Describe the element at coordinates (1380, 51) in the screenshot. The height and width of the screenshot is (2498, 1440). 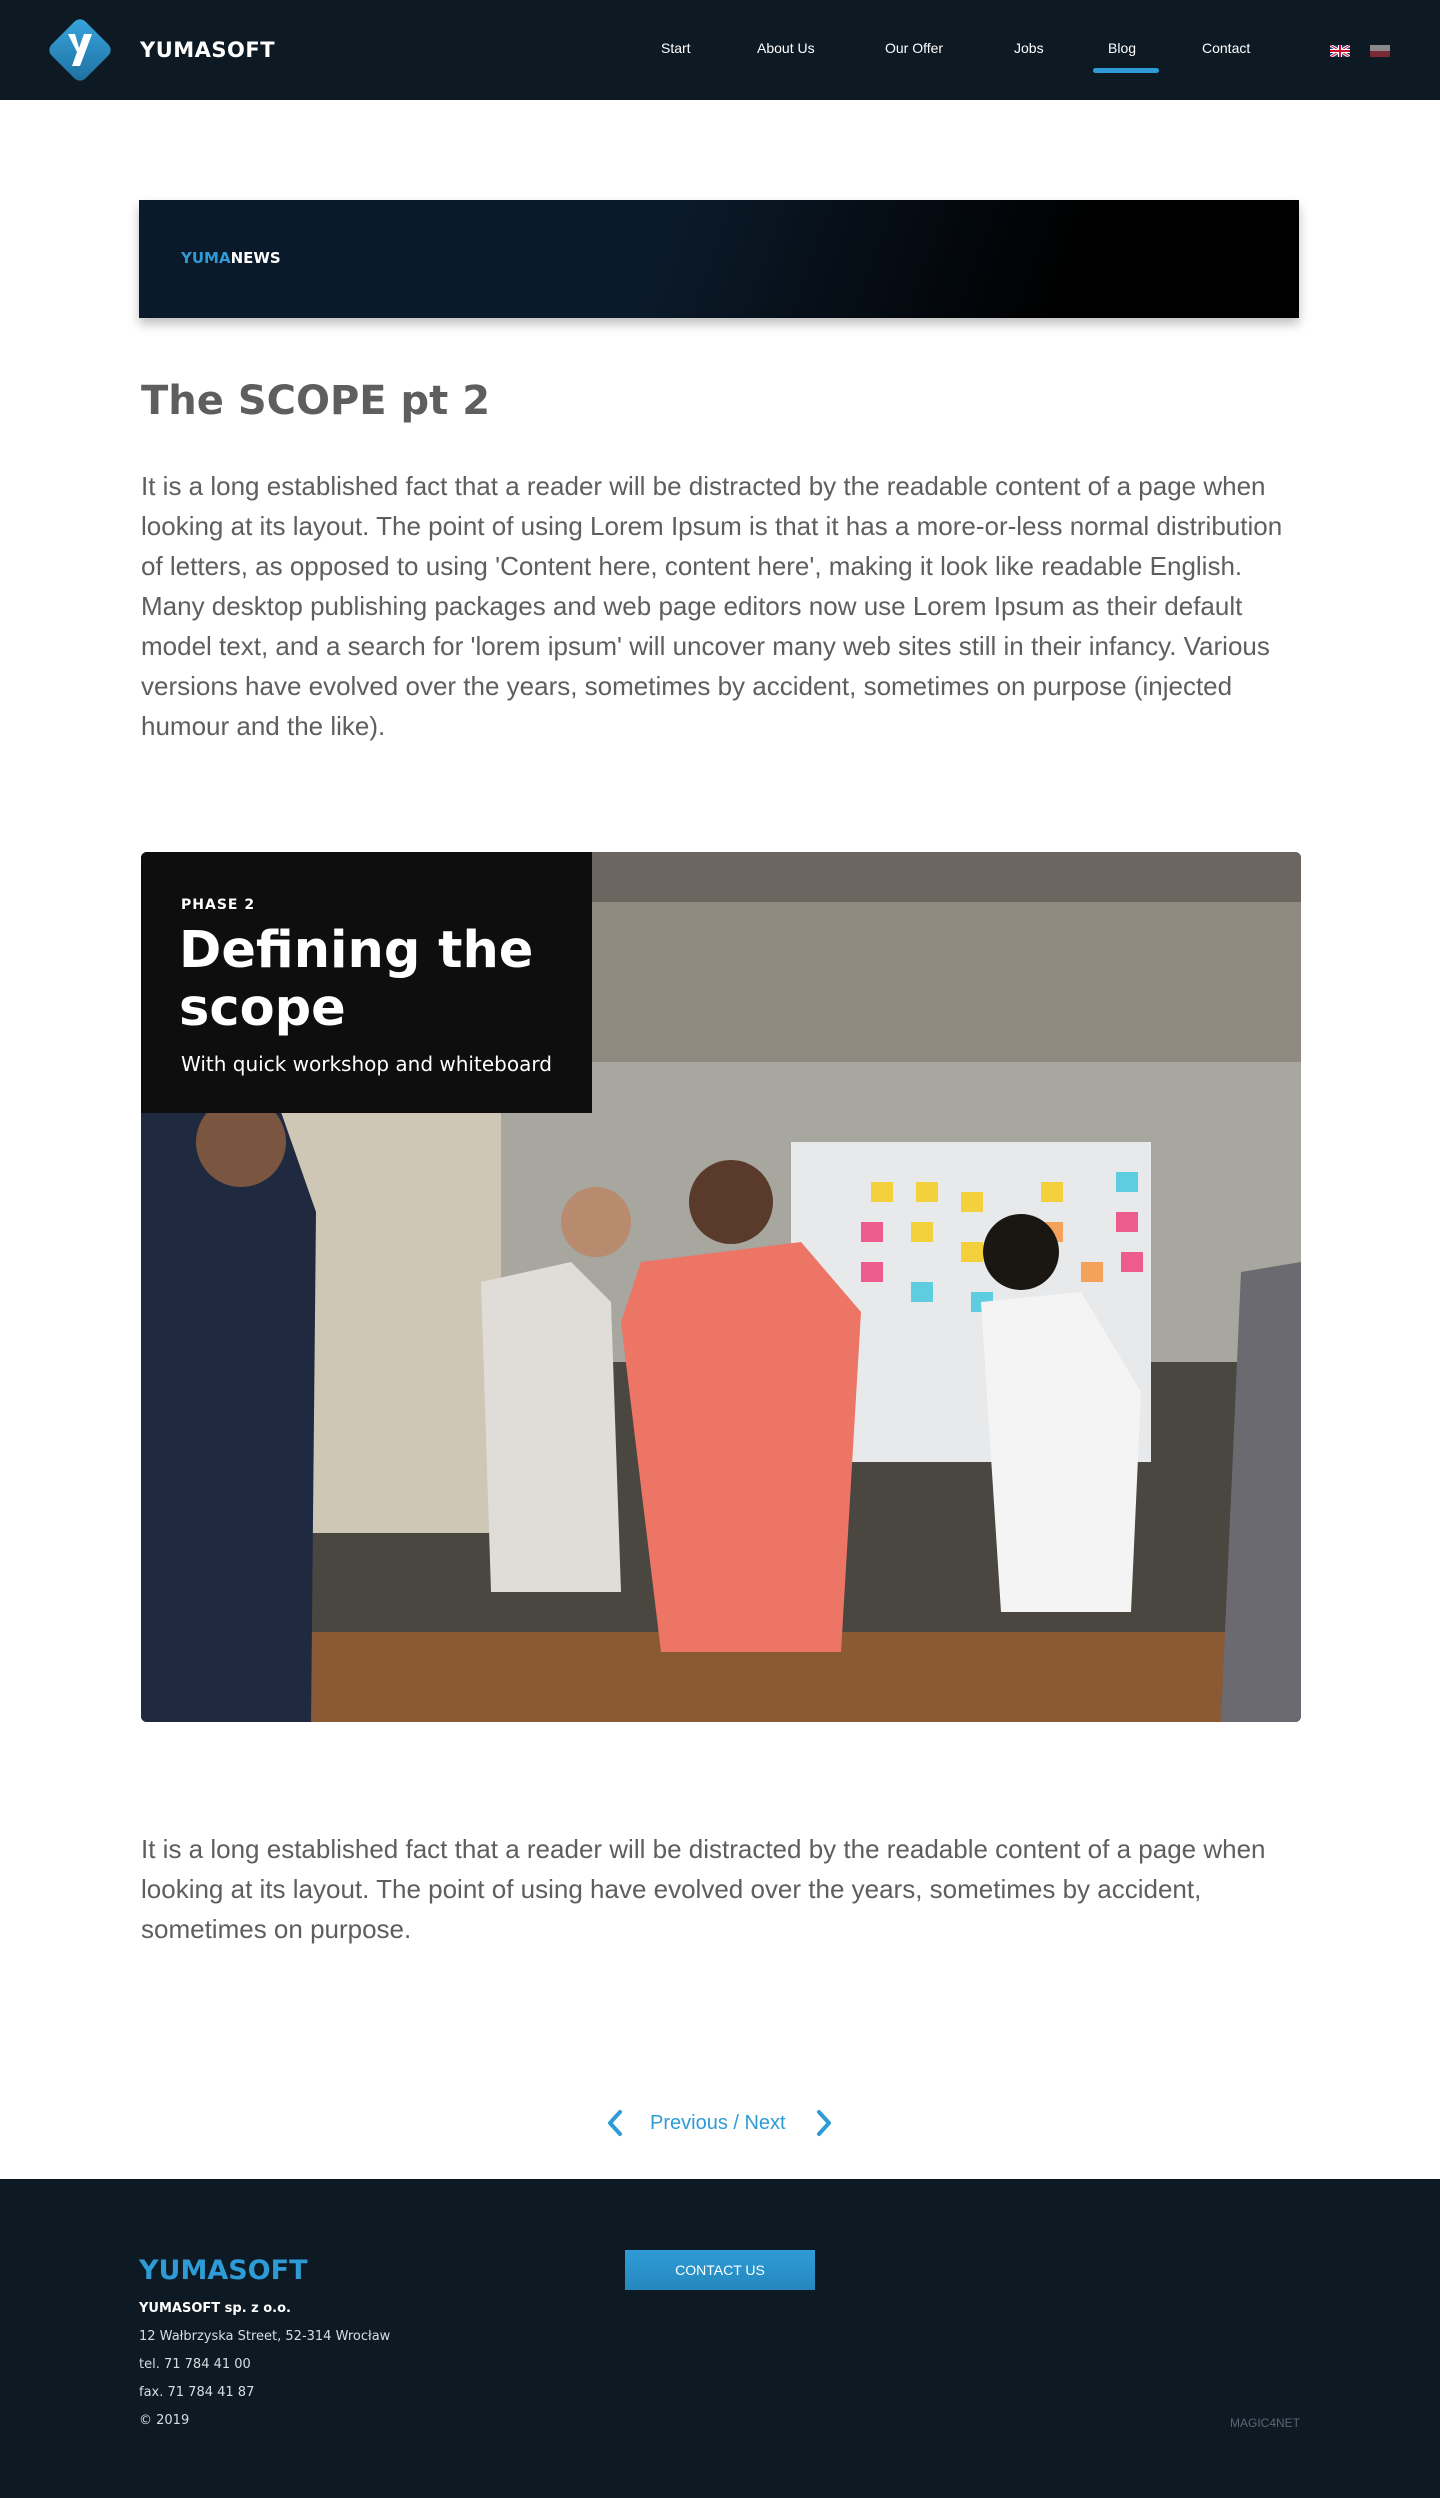
I see `polish-flag-icon` at that location.